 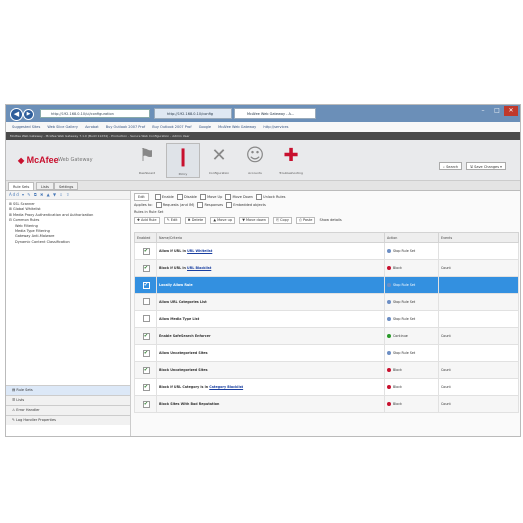 I want to click on tree-node-selected: Web Filtering, so click(x=26, y=226).